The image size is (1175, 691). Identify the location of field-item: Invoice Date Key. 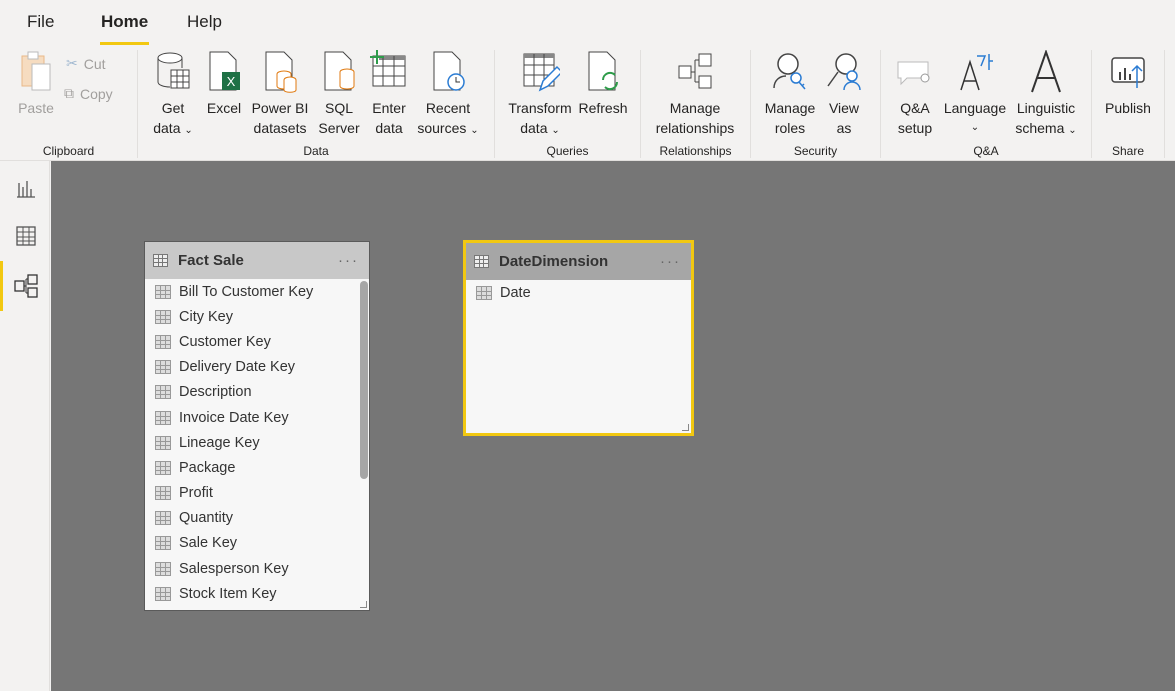
(257, 417).